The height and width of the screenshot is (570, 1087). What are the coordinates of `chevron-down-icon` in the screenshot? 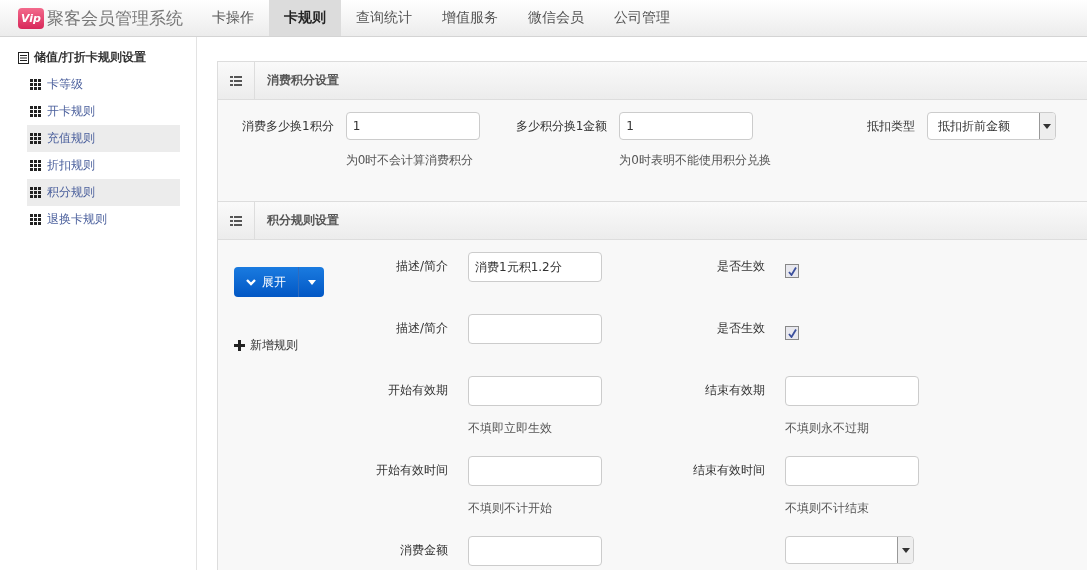 It's located at (251, 282).